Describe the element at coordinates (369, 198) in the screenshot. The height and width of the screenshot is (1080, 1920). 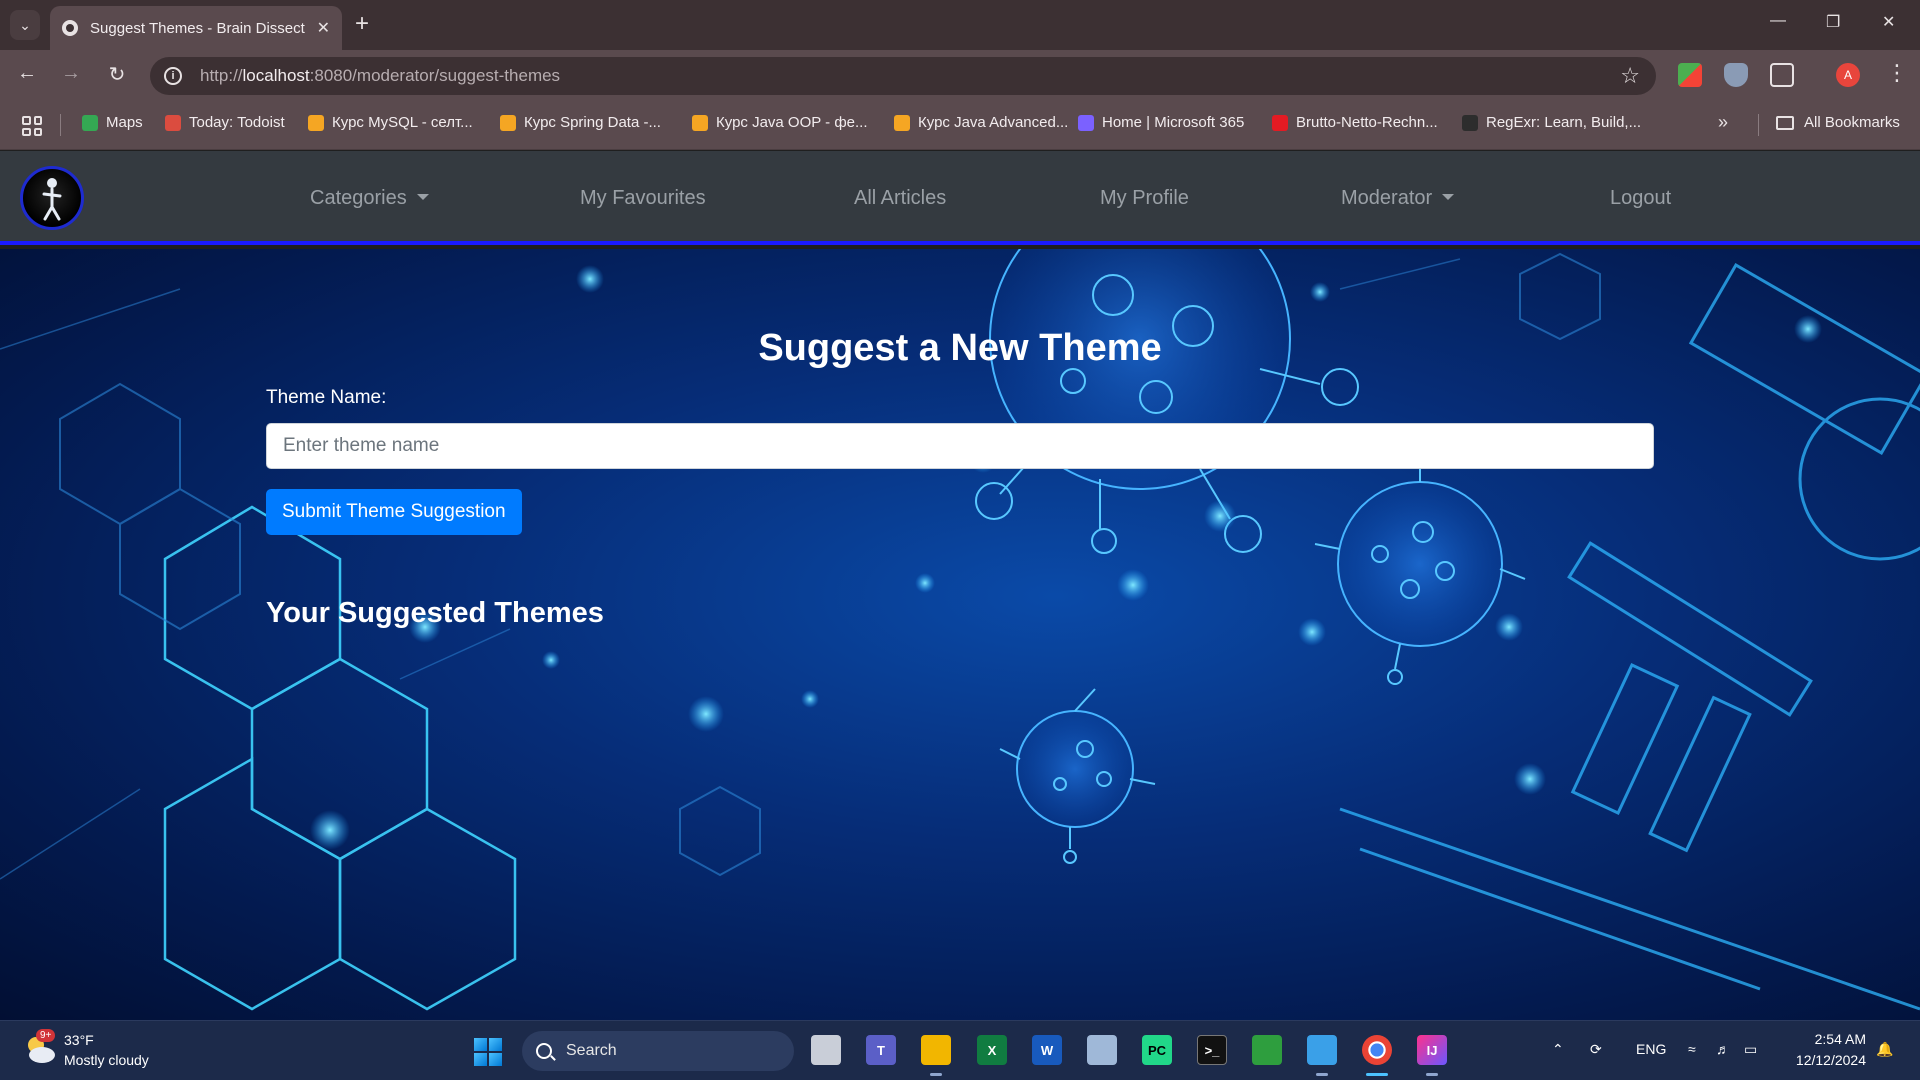
I see `nav-categories-dropdown: Categories` at that location.